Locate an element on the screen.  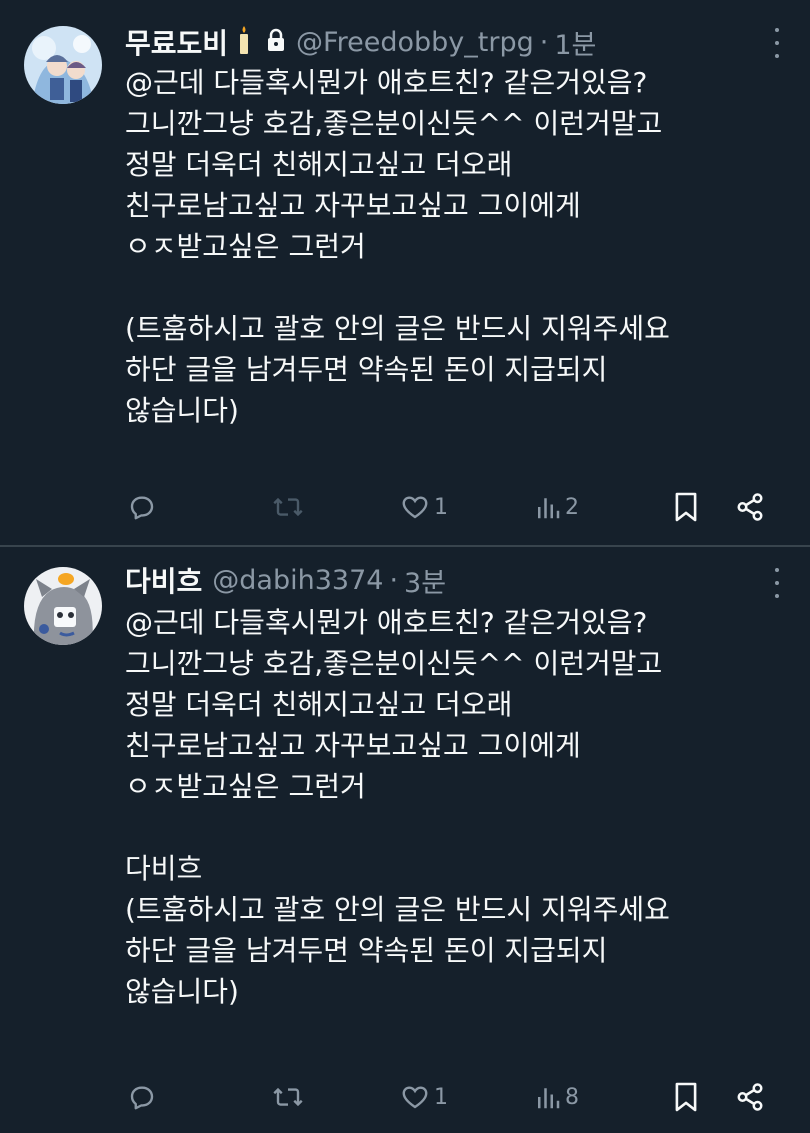
tweet-header: 무료도비 @Freedobby_trpg · 1분 is located at coordinates (437, 42).